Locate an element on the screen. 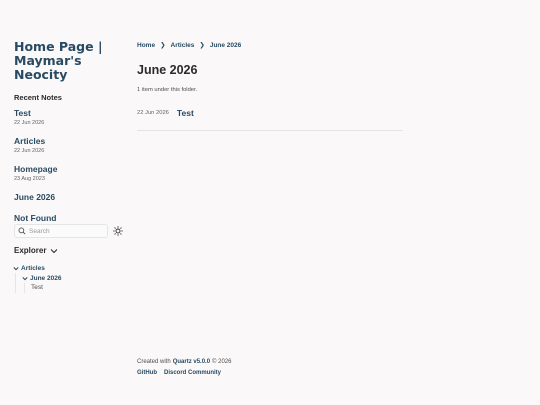  tree-folder-june-2026: June 2026 is located at coordinates (41, 278).